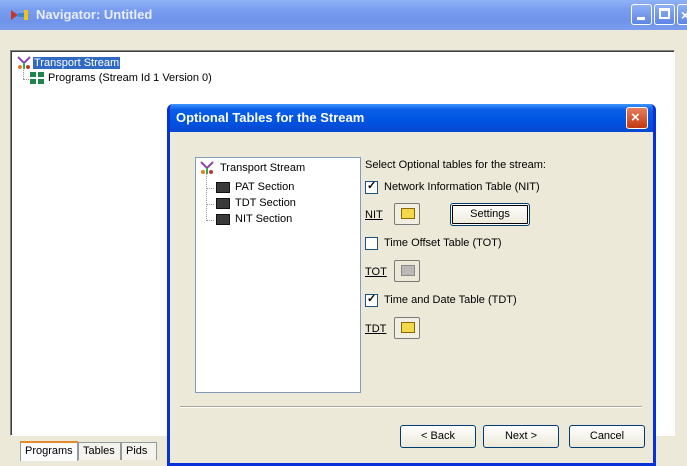  I want to click on navigator-app-icon, so click(19, 15).